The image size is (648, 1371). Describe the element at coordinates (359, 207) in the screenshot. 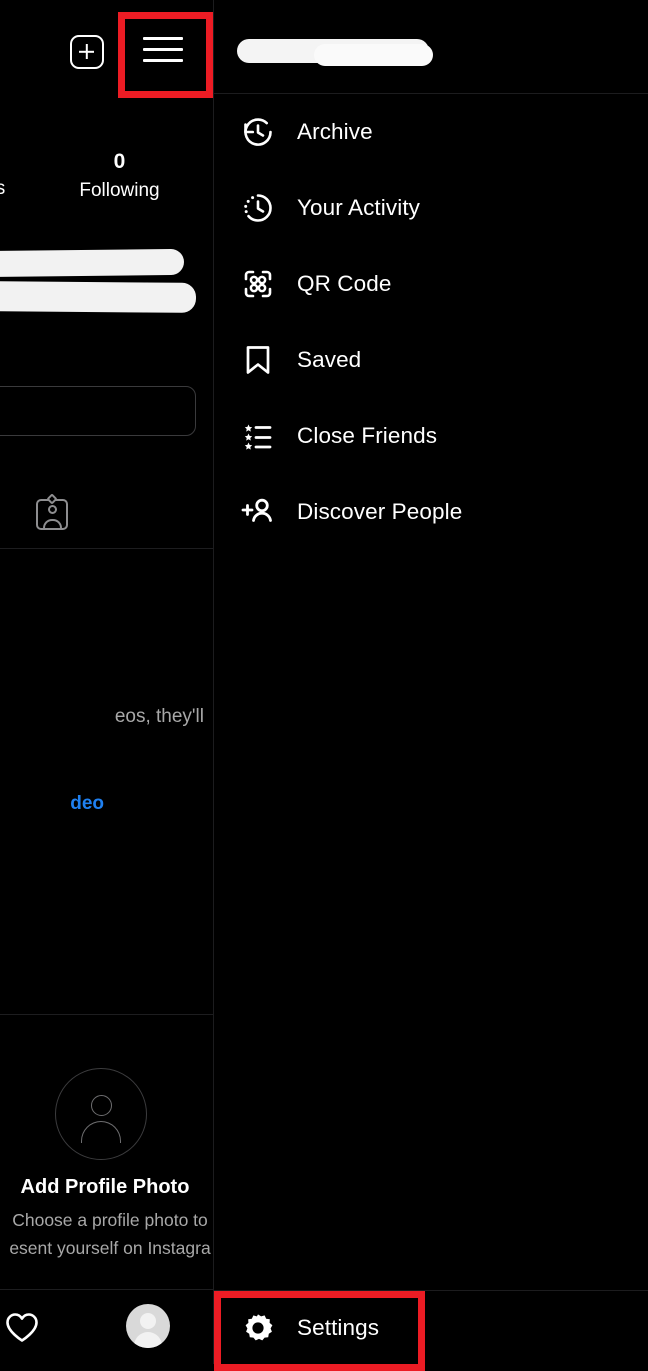

I see `menu-item-label: Your Activity` at that location.